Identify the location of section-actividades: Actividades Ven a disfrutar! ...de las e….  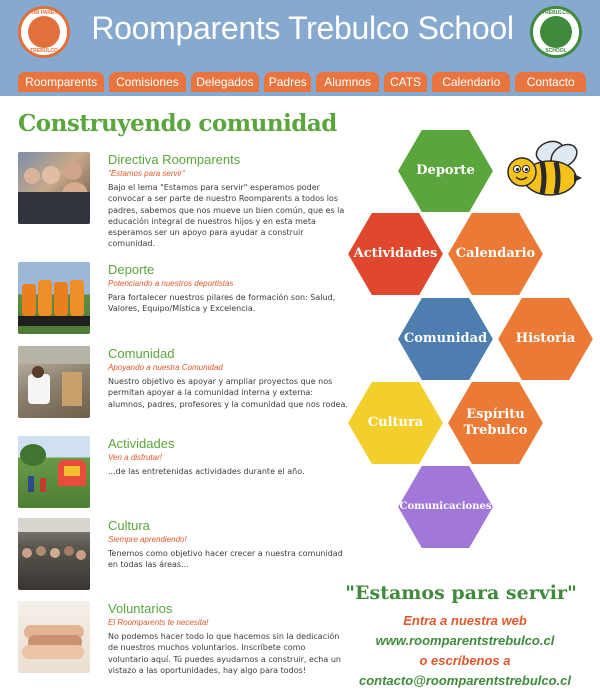
(183, 472).